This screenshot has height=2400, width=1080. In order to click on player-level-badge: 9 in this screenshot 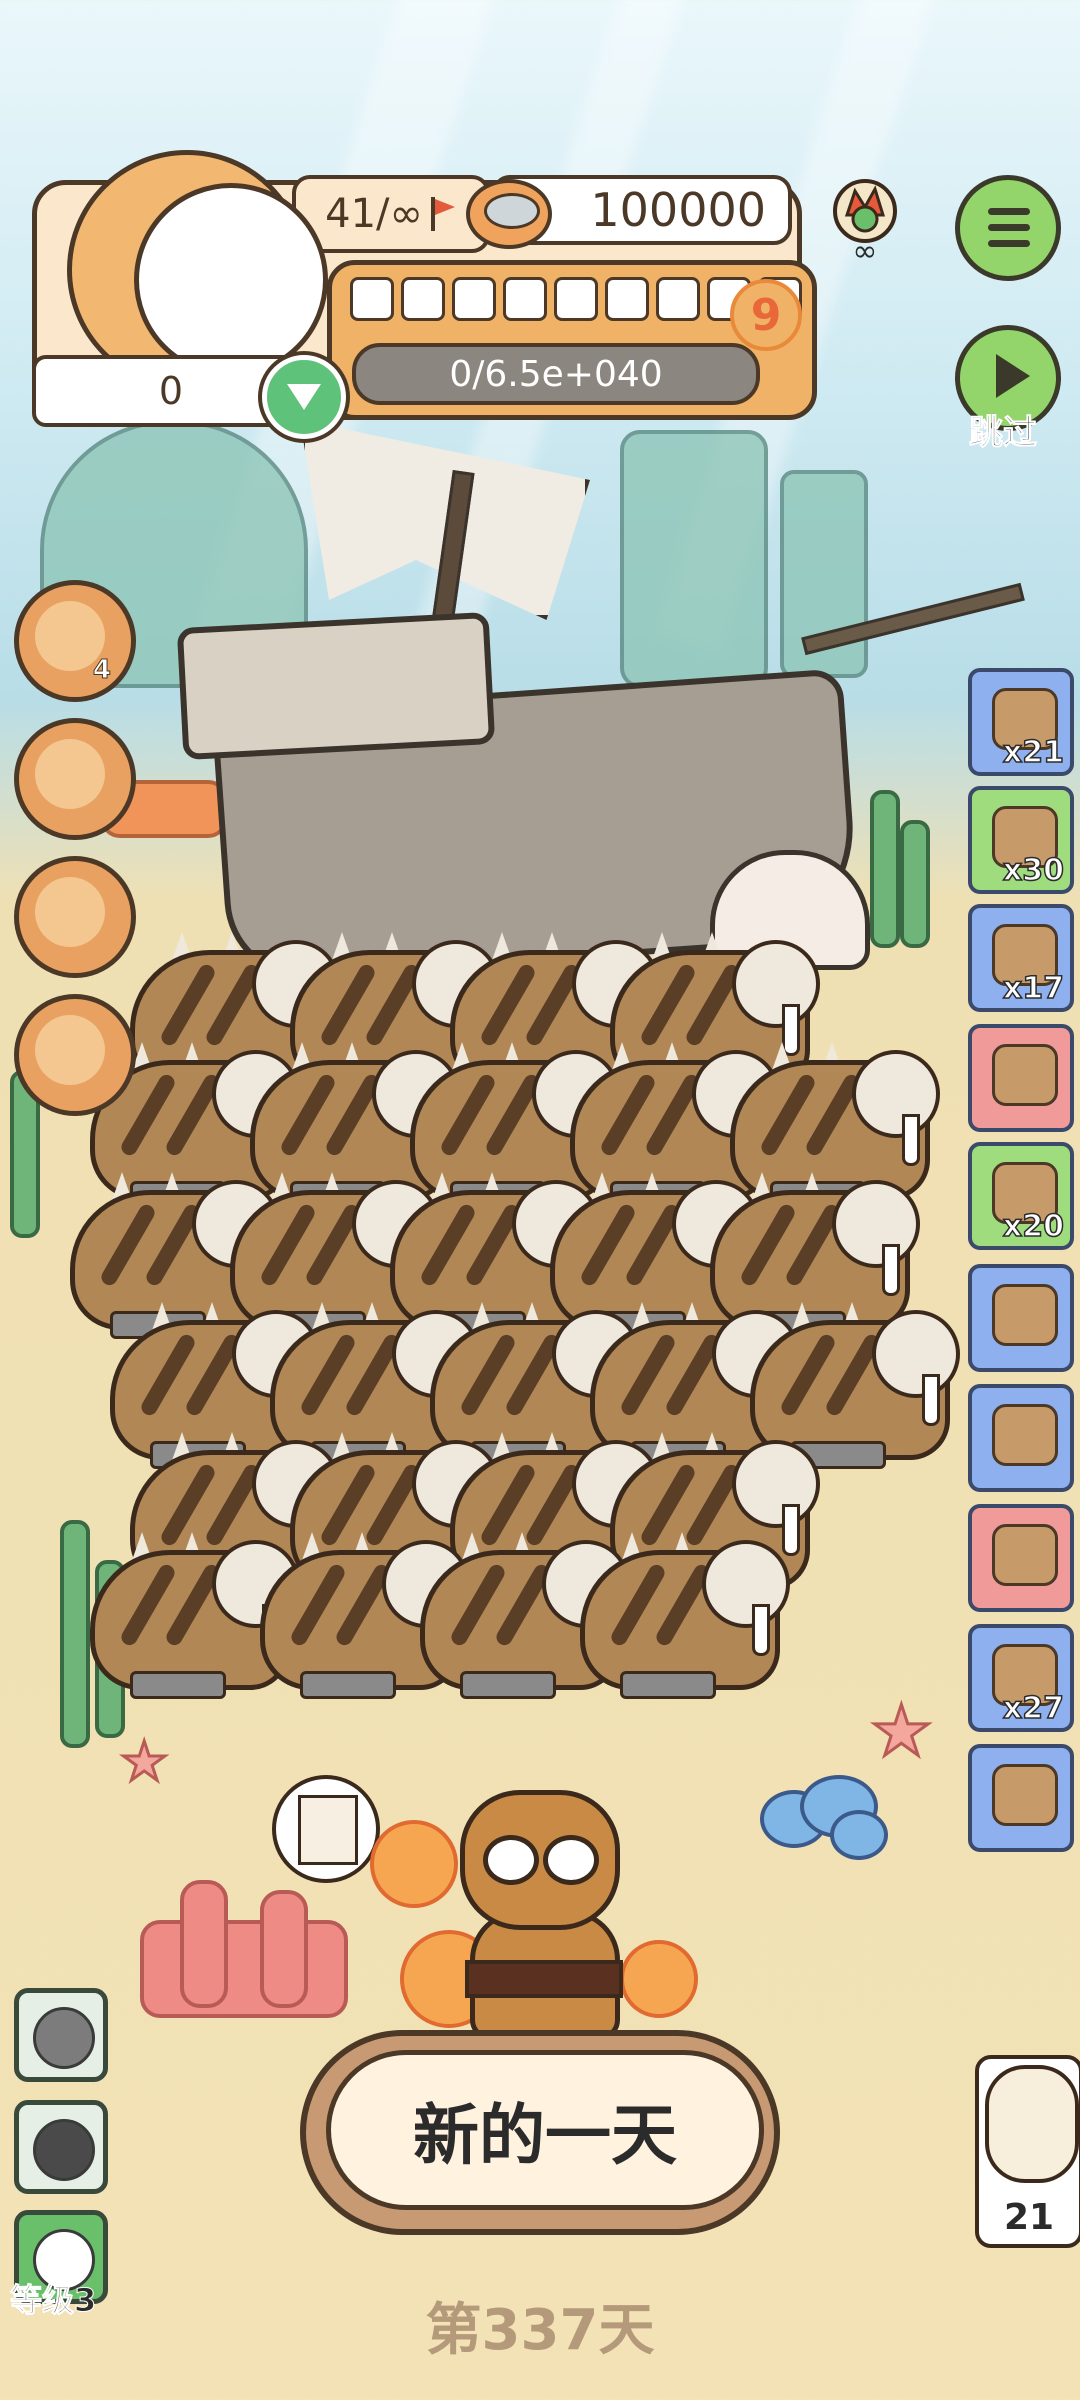, I will do `click(766, 315)`.